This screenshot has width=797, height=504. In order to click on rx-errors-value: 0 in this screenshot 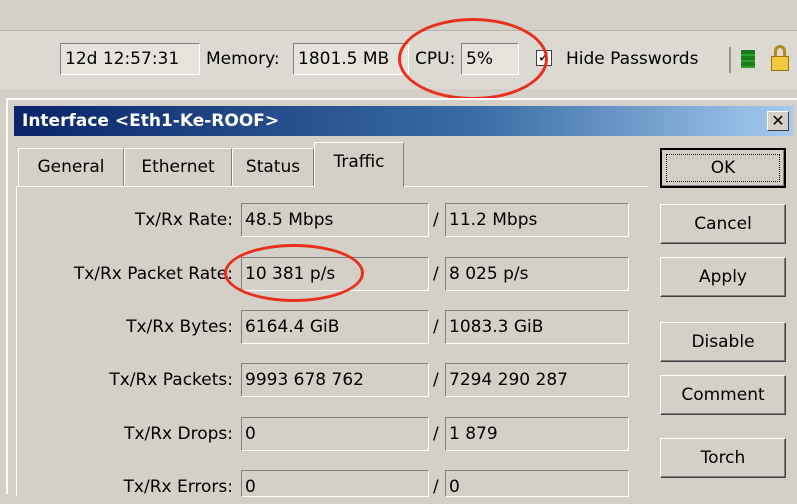, I will do `click(537, 483)`.